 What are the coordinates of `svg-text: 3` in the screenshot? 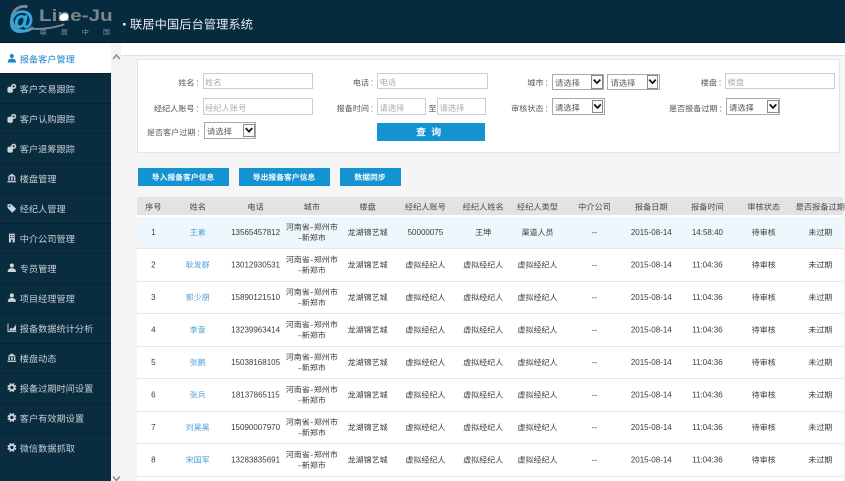 It's located at (153, 297).